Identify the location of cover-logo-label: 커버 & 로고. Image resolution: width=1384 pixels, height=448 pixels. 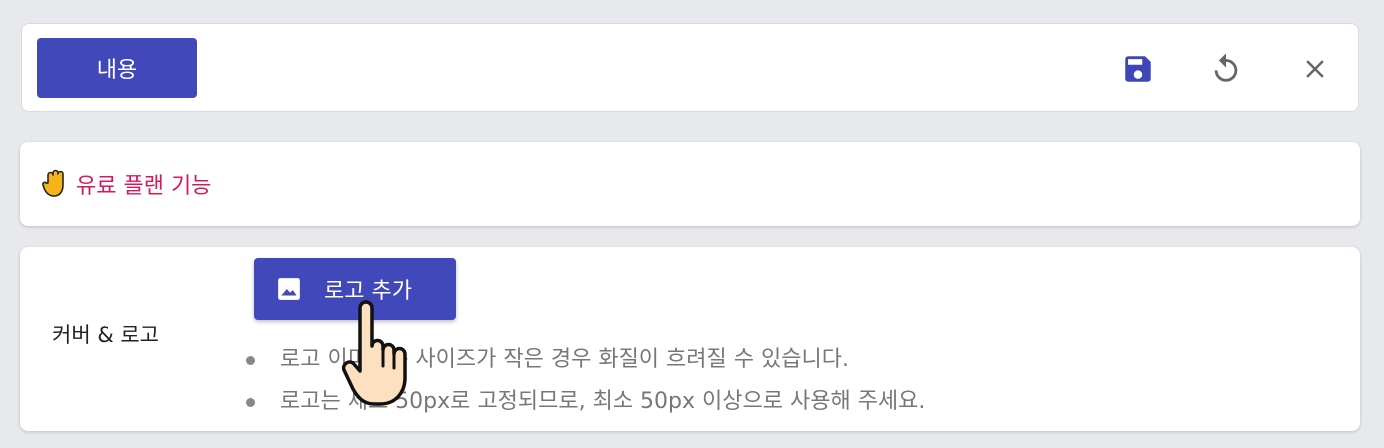
(106, 335).